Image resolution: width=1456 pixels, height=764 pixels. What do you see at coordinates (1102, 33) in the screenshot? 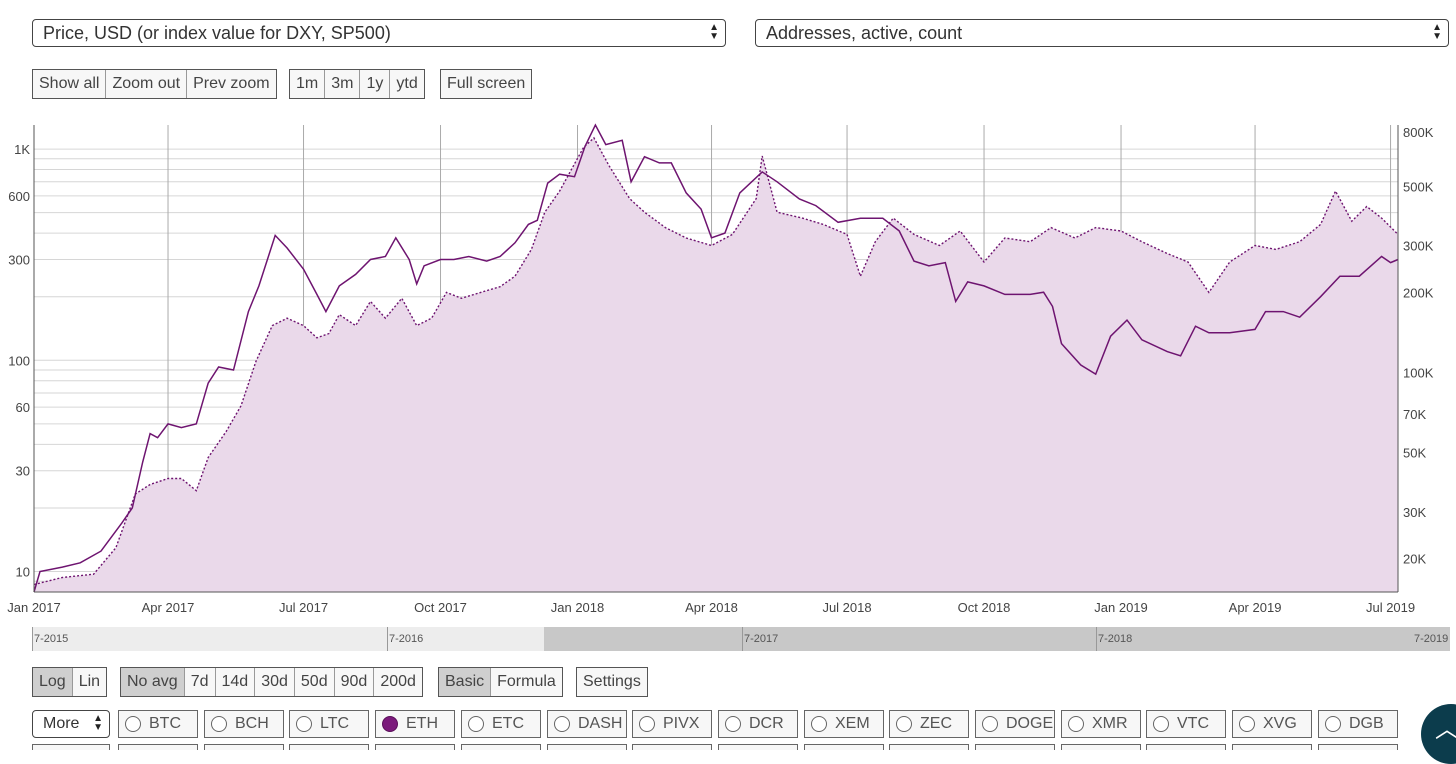
I see `right-metric-select: Addresses, active, count ▲ ▼` at bounding box center [1102, 33].